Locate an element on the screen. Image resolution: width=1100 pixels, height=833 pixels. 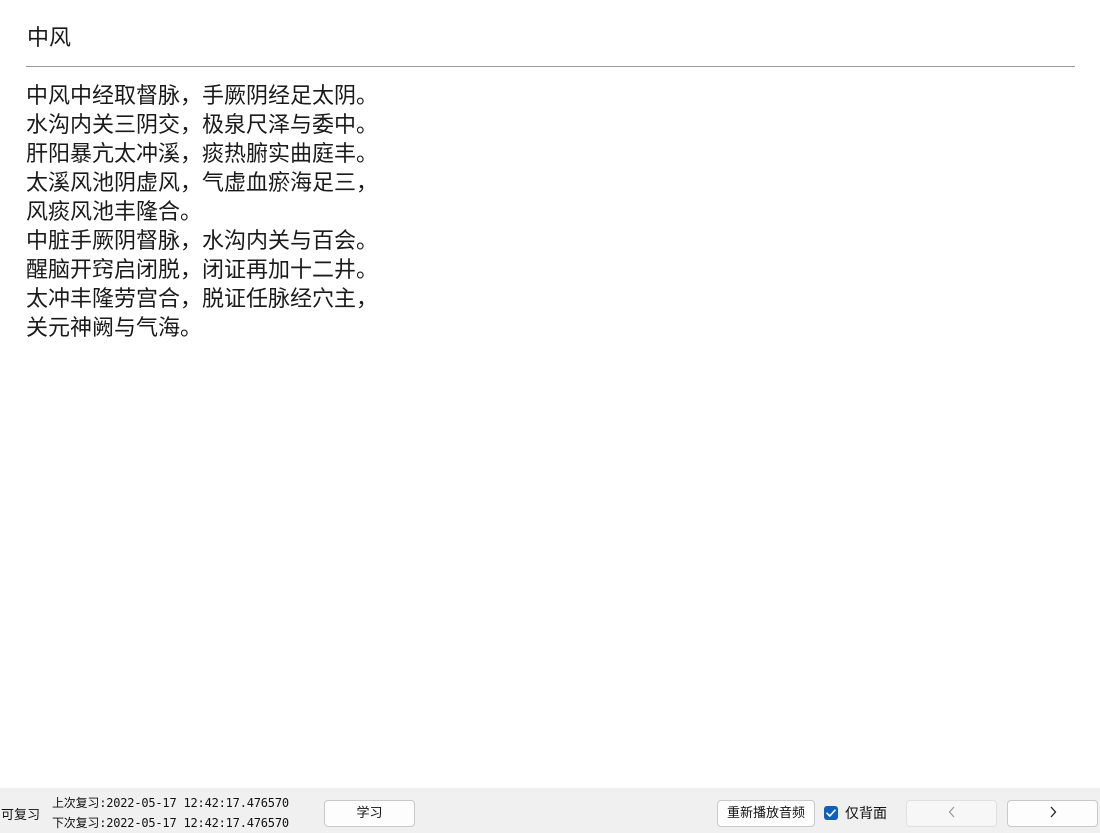
content-line: 风痰风池丰隆合。 is located at coordinates (114, 212).